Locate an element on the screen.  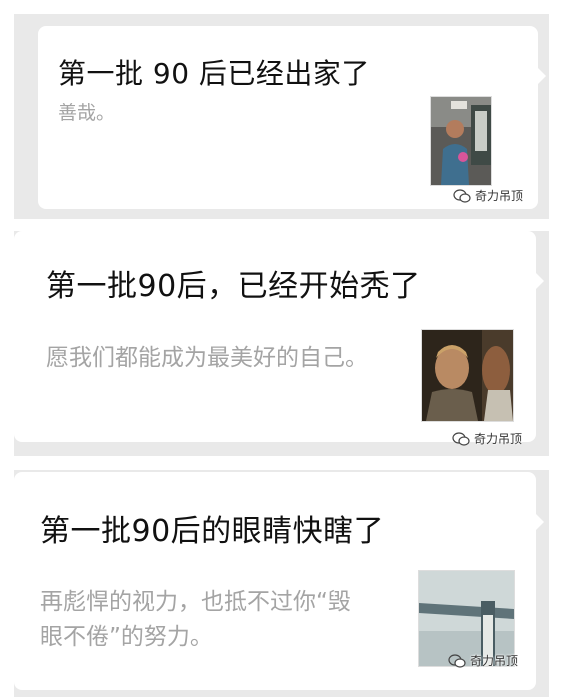
article-title: 第一批90后的眼睛快瞎了 is located at coordinates (212, 528).